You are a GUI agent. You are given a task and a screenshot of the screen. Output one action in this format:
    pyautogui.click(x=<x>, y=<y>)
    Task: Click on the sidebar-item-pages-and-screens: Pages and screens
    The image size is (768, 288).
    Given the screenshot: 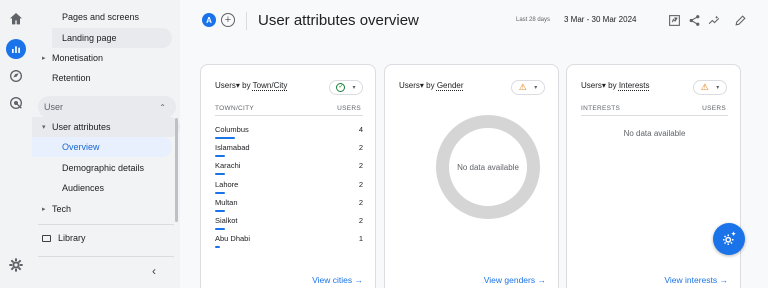 What is the action you would take?
    pyautogui.click(x=100, y=17)
    